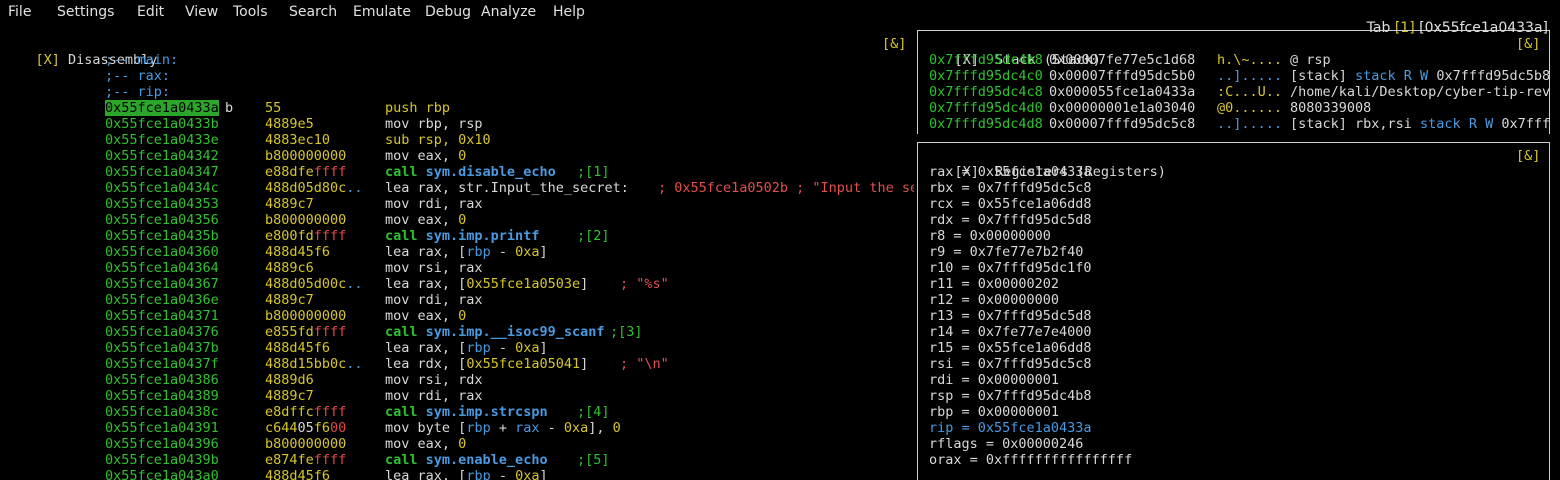 Image resolution: width=1560 pixels, height=480 pixels. What do you see at coordinates (986, 76) in the screenshot?
I see `stack-address: 0x7fffd95dc4c0` at bounding box center [986, 76].